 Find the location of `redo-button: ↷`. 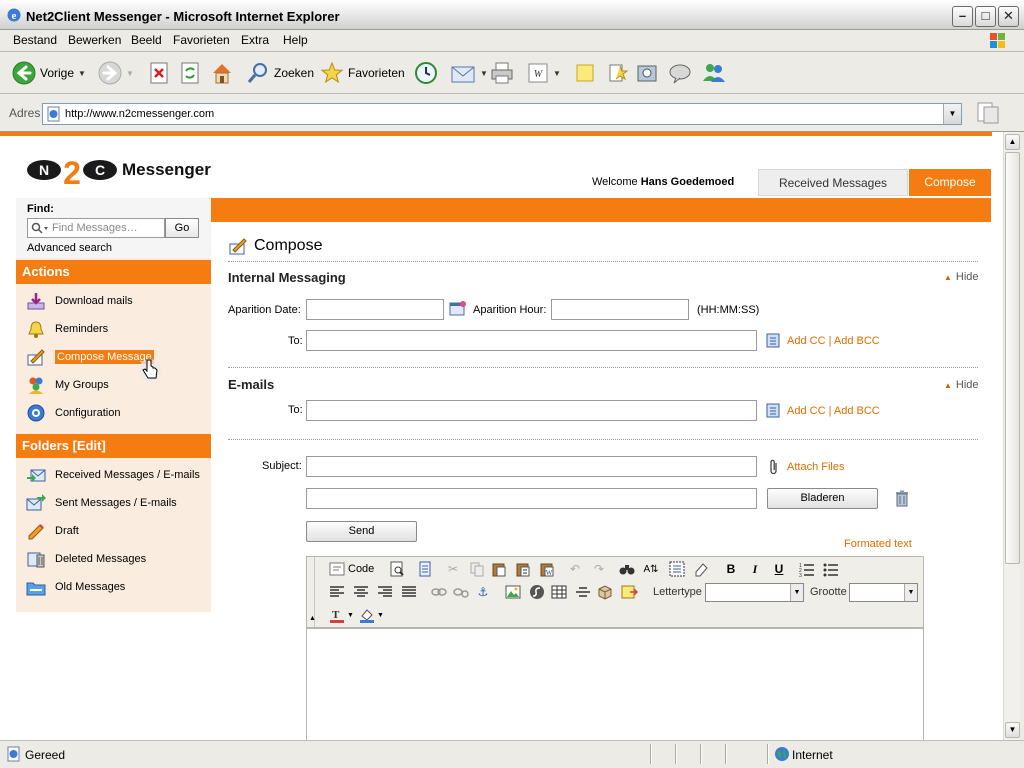

redo-button: ↷ is located at coordinates (599, 569).